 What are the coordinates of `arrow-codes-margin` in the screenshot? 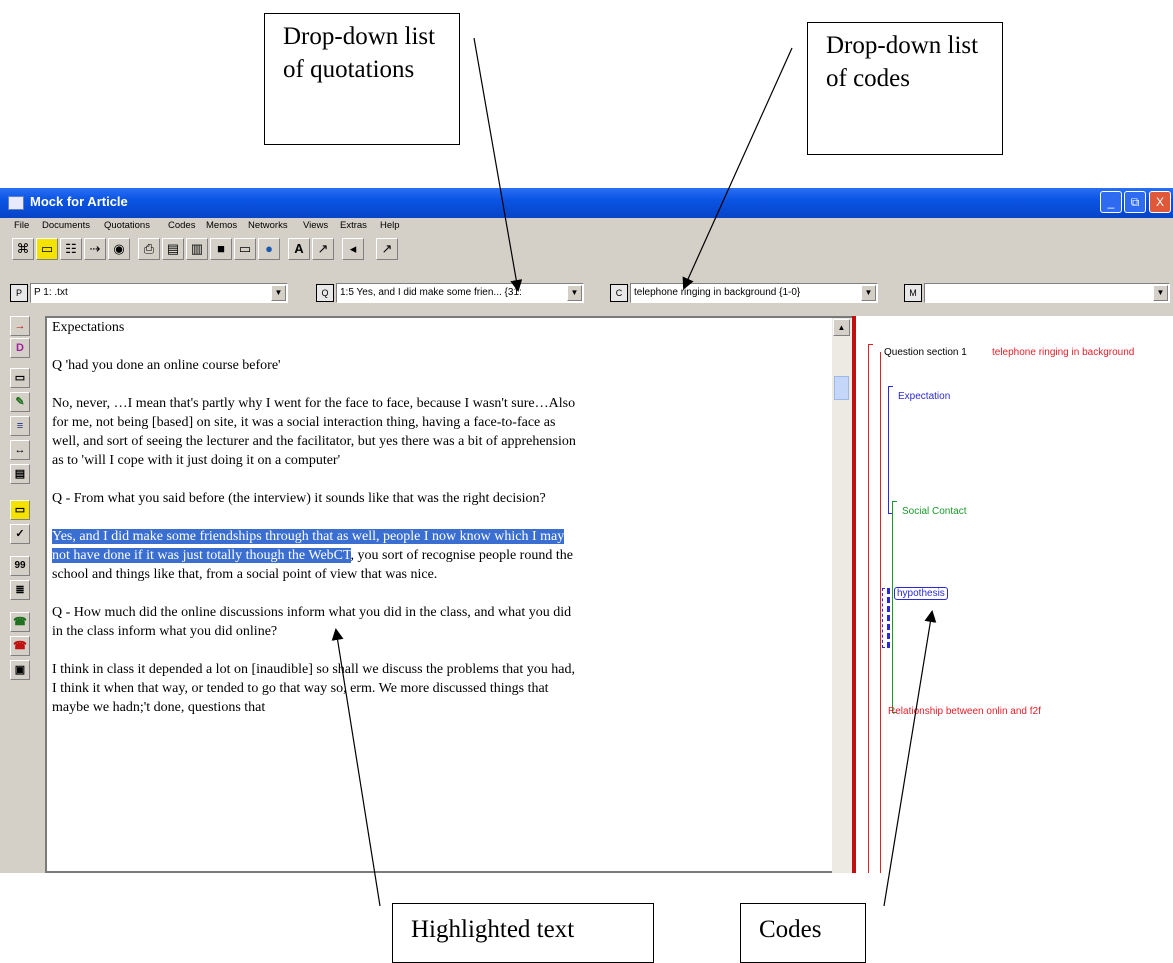 It's located at (910, 758).